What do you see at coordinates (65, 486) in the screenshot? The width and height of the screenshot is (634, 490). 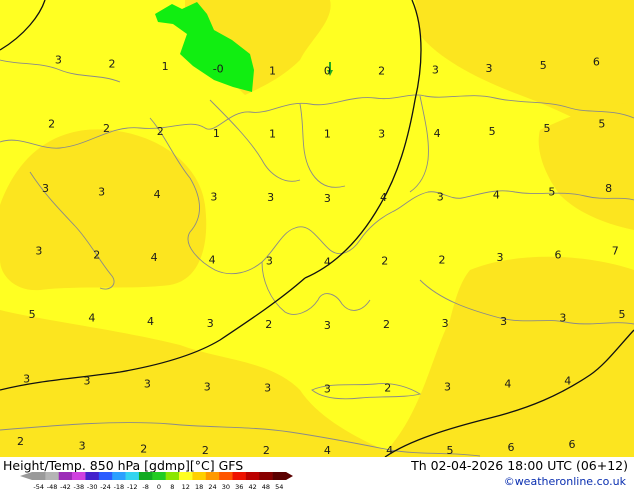 I see `scale-tick-label: -42` at bounding box center [65, 486].